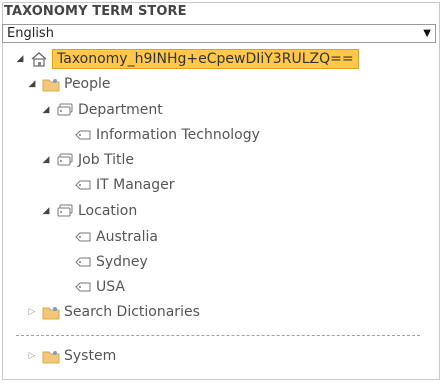  I want to click on tree-node-search-dictionaries: ▷ Search Dictionaries, so click(113, 312).